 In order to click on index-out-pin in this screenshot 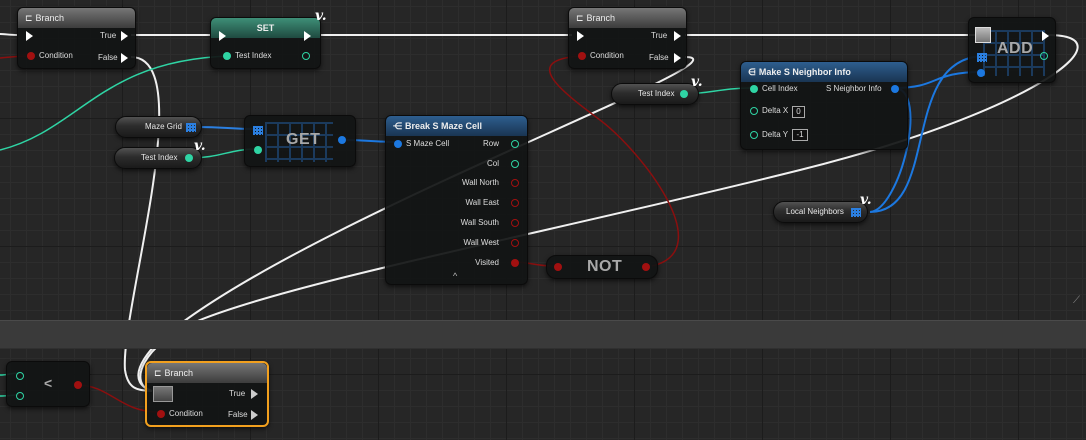, I will do `click(1044, 56)`.